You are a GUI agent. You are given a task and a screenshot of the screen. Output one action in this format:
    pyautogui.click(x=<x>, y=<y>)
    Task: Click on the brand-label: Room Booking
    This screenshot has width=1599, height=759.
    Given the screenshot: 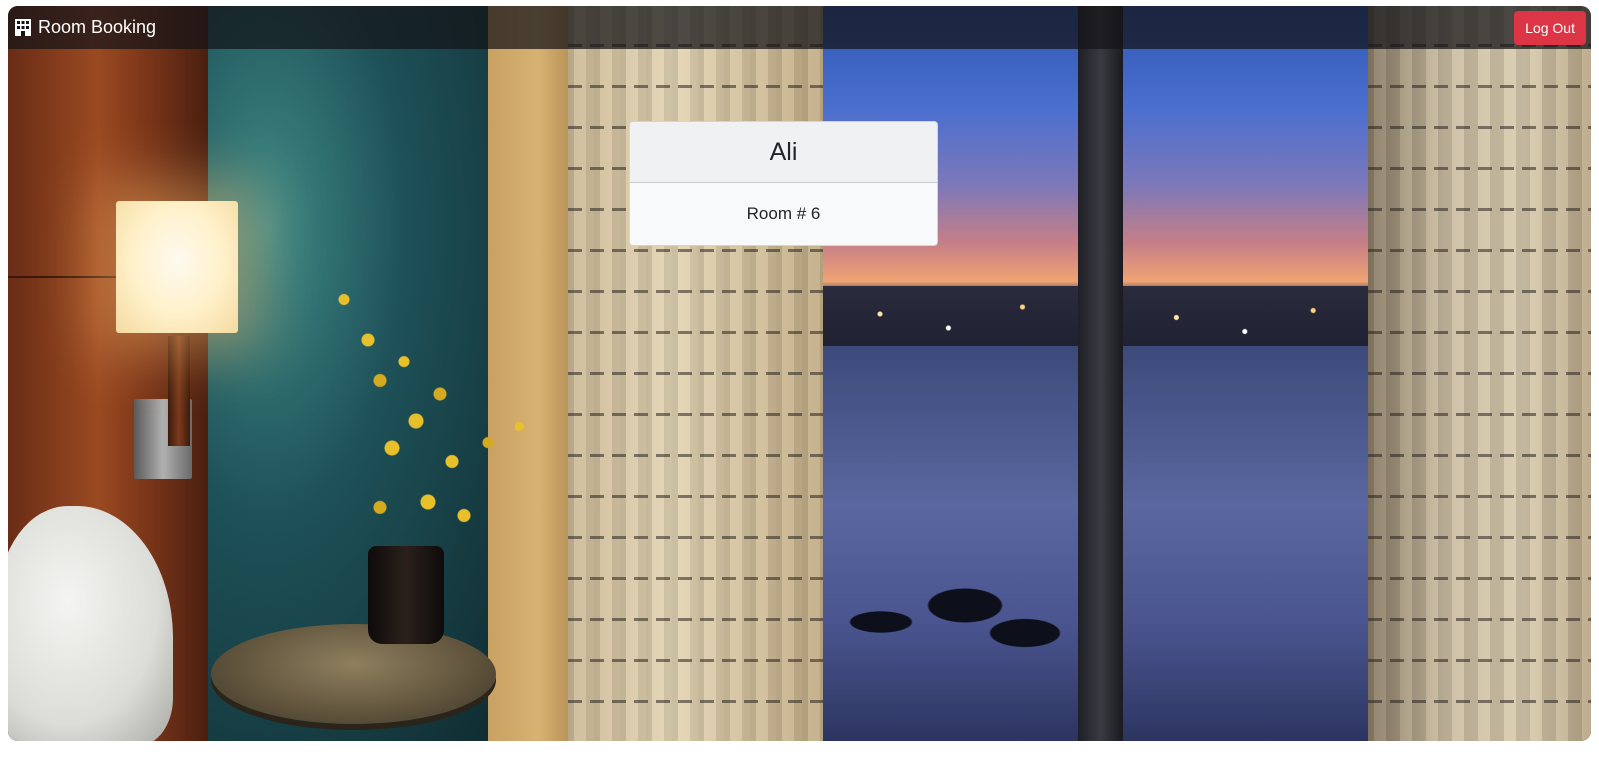 What is the action you would take?
    pyautogui.click(x=97, y=27)
    